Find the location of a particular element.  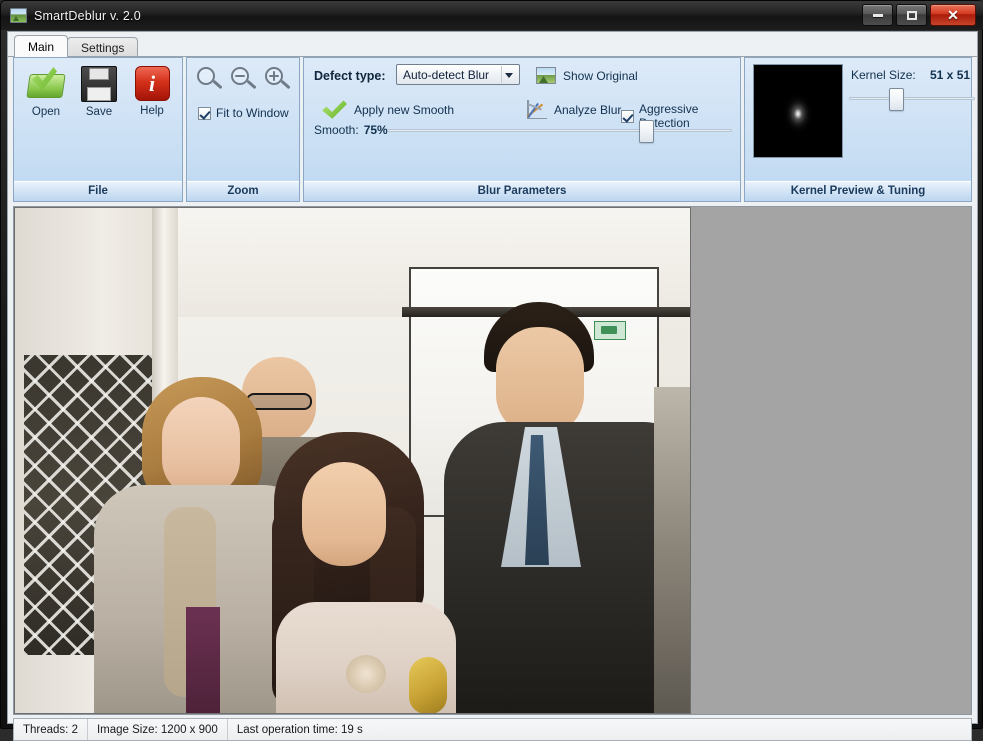

kernel-size-slider is located at coordinates (912, 99).